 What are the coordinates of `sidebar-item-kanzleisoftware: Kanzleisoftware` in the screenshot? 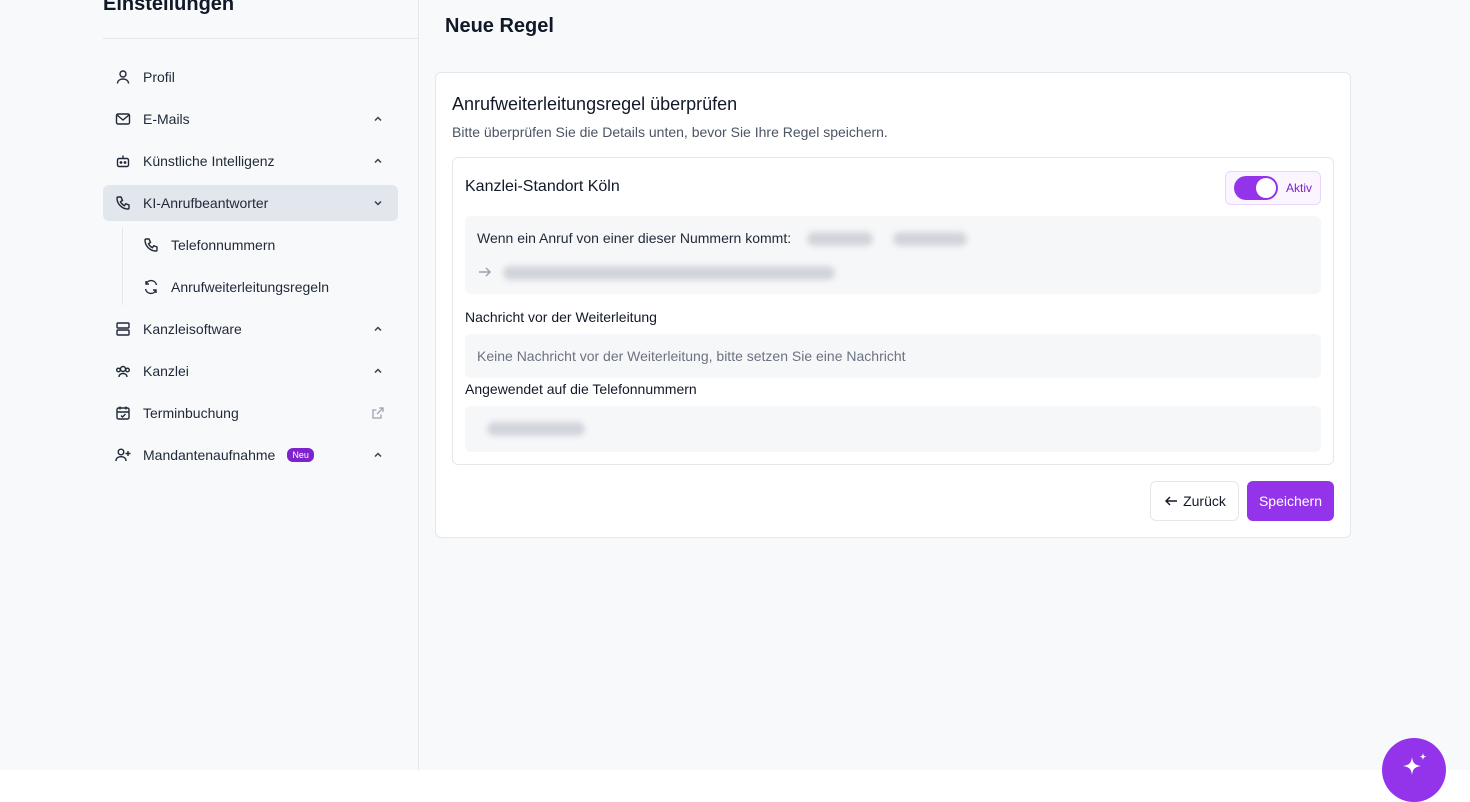 It's located at (250, 329).